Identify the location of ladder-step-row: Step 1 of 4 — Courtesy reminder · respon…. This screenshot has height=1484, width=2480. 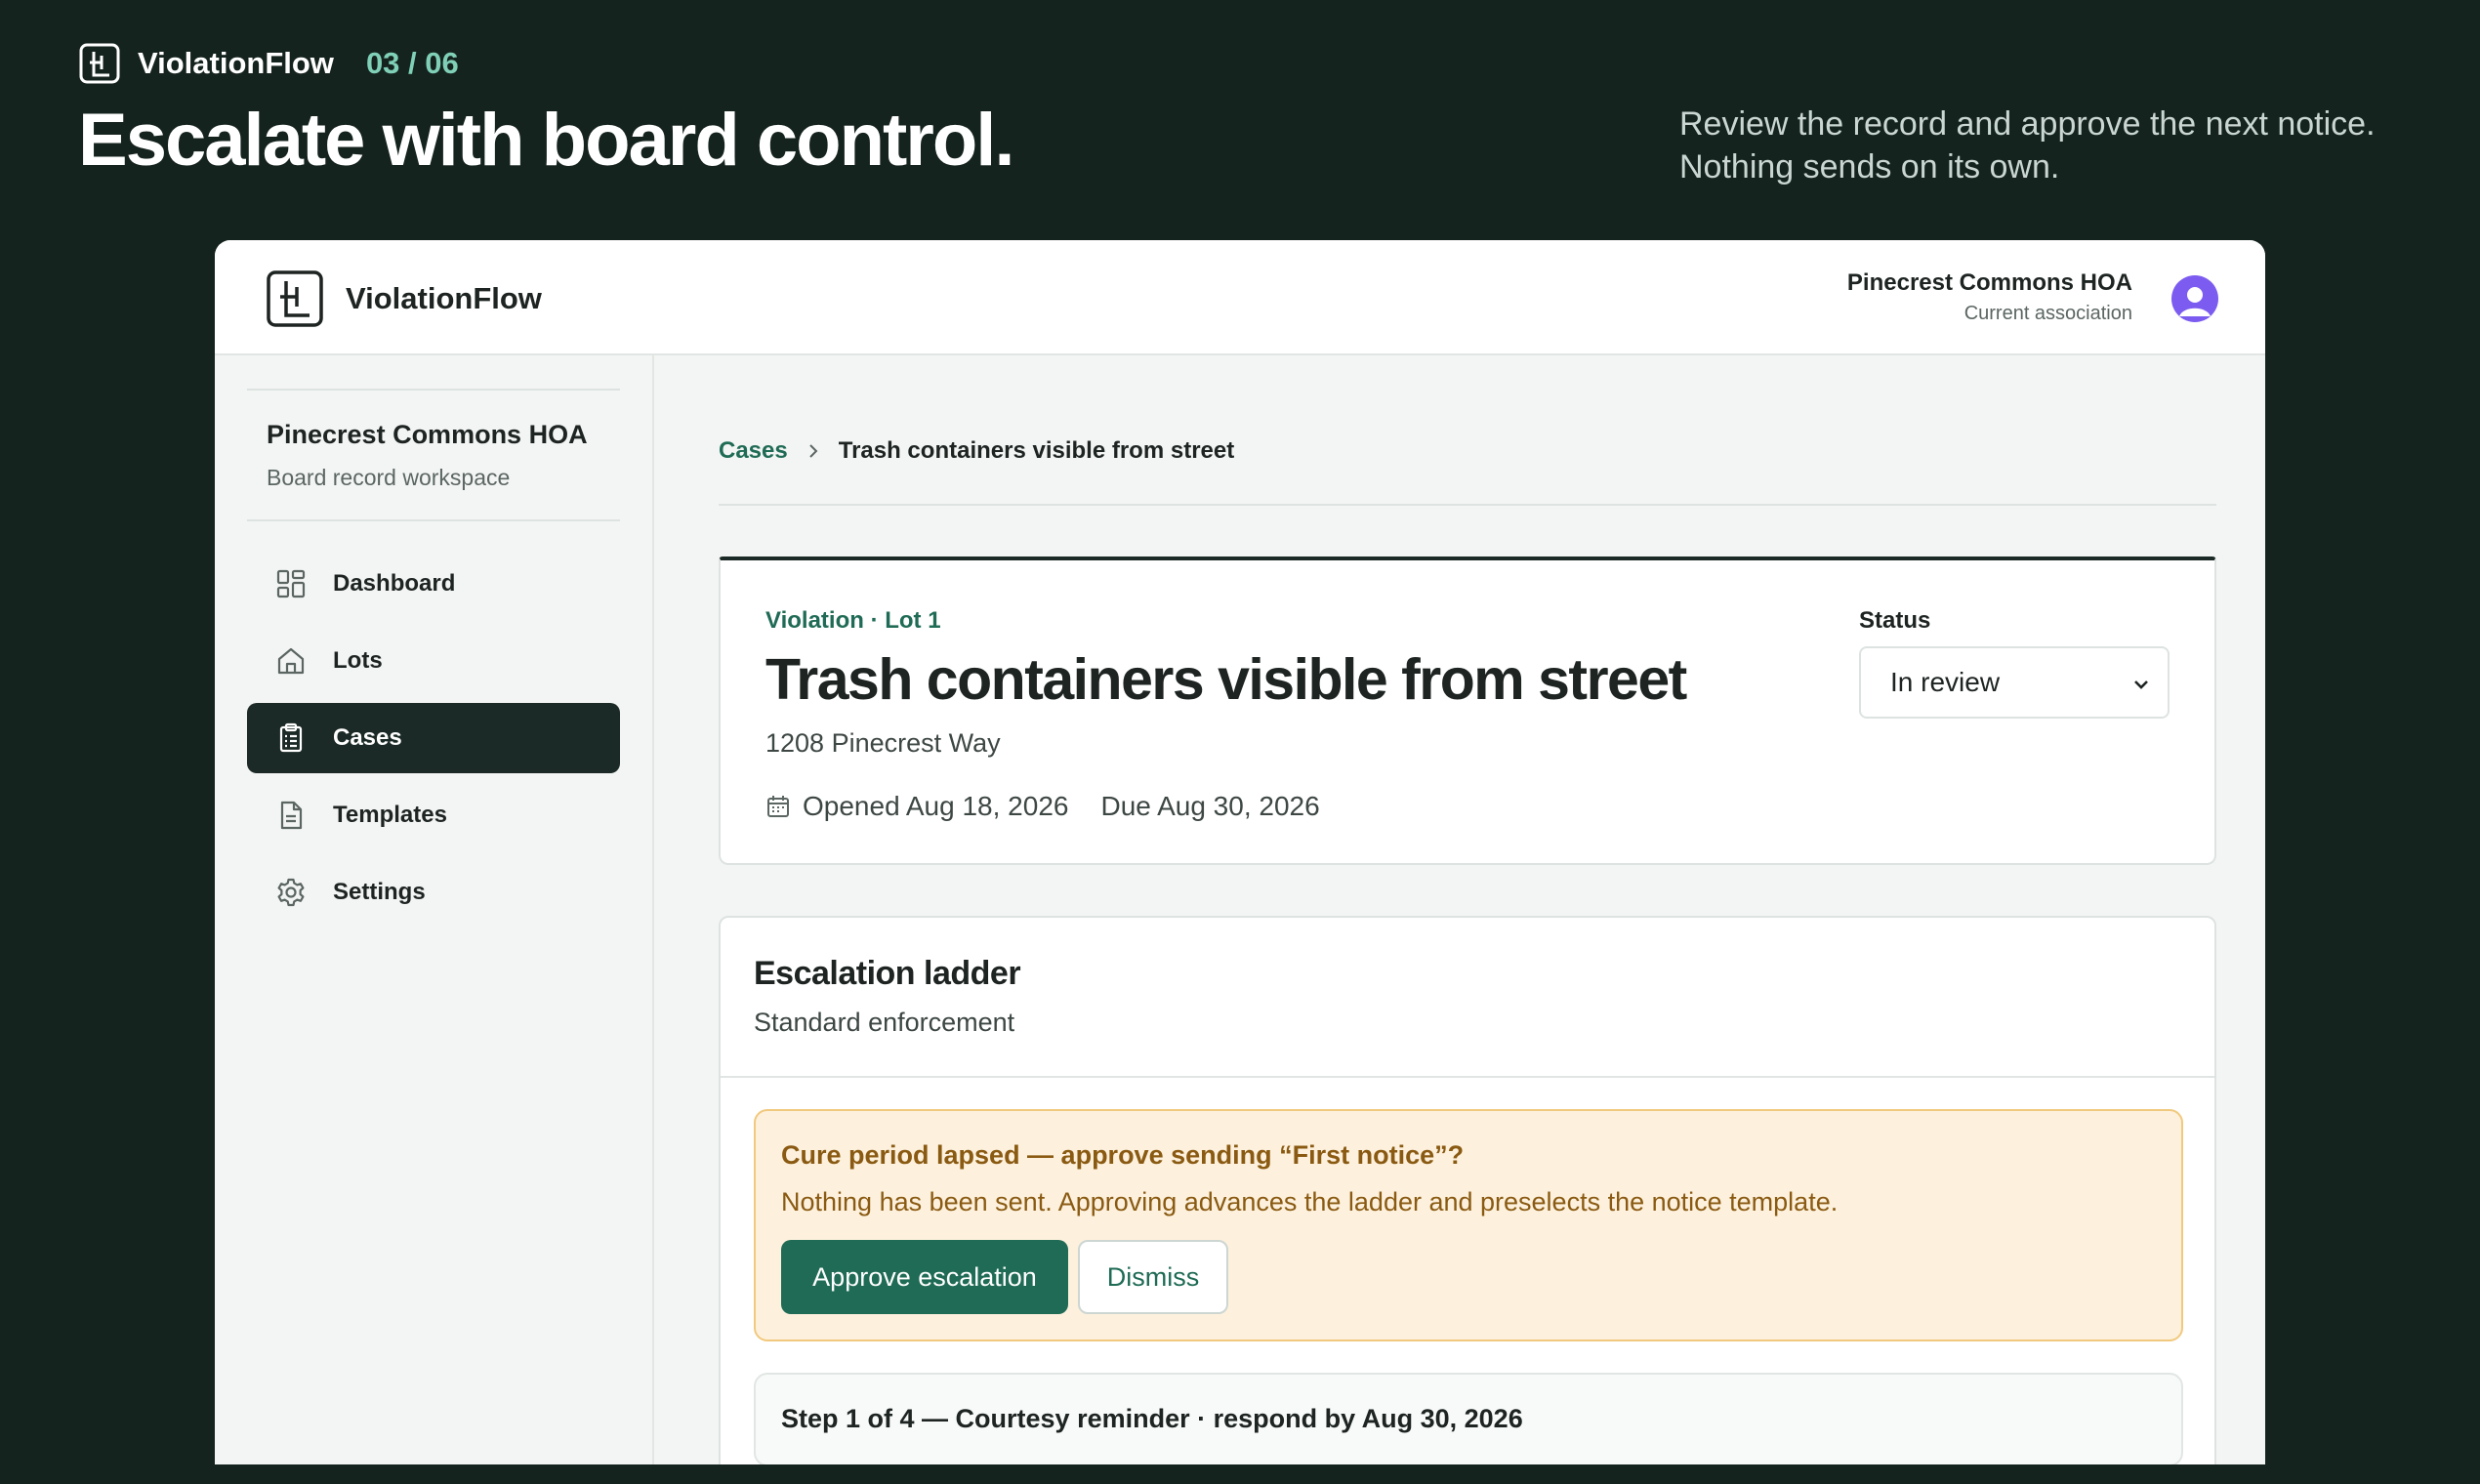
(1468, 1419).